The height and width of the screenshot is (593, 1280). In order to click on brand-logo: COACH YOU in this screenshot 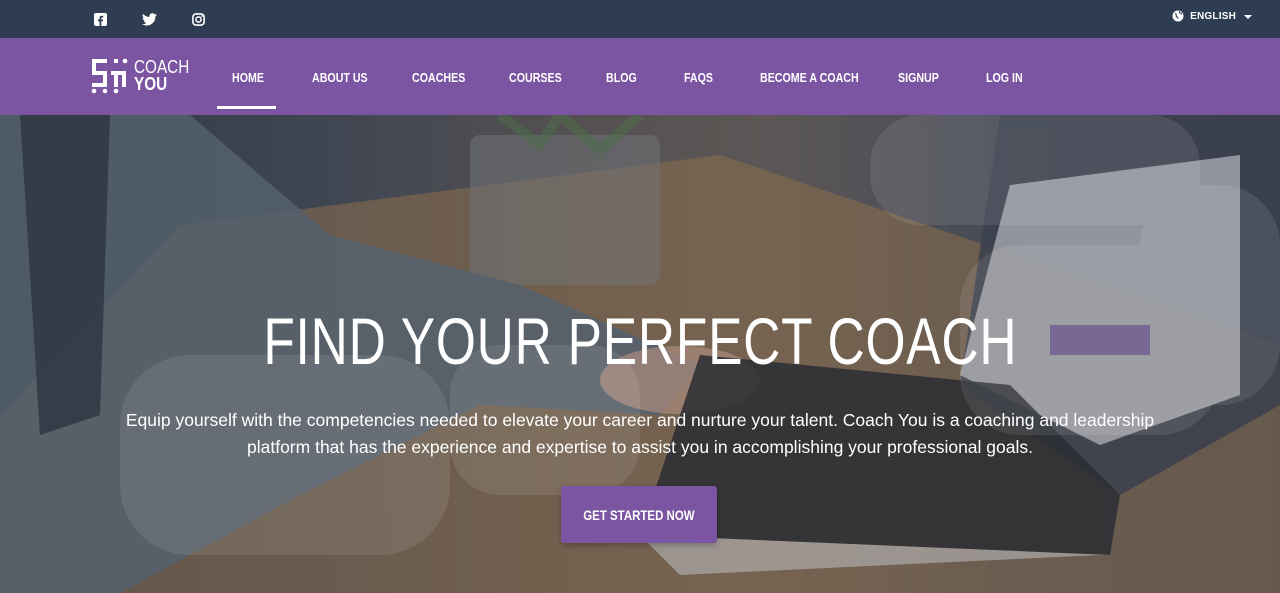, I will do `click(144, 76)`.